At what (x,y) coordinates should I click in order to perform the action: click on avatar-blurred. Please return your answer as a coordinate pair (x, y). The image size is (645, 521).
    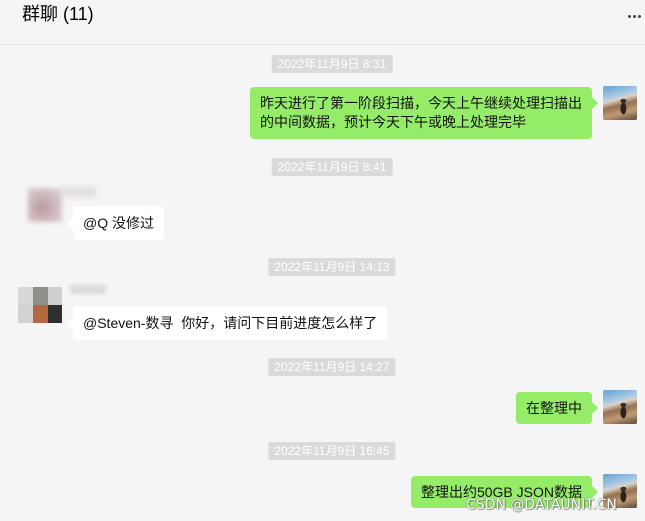
    Looking at the image, I should click on (45, 205).